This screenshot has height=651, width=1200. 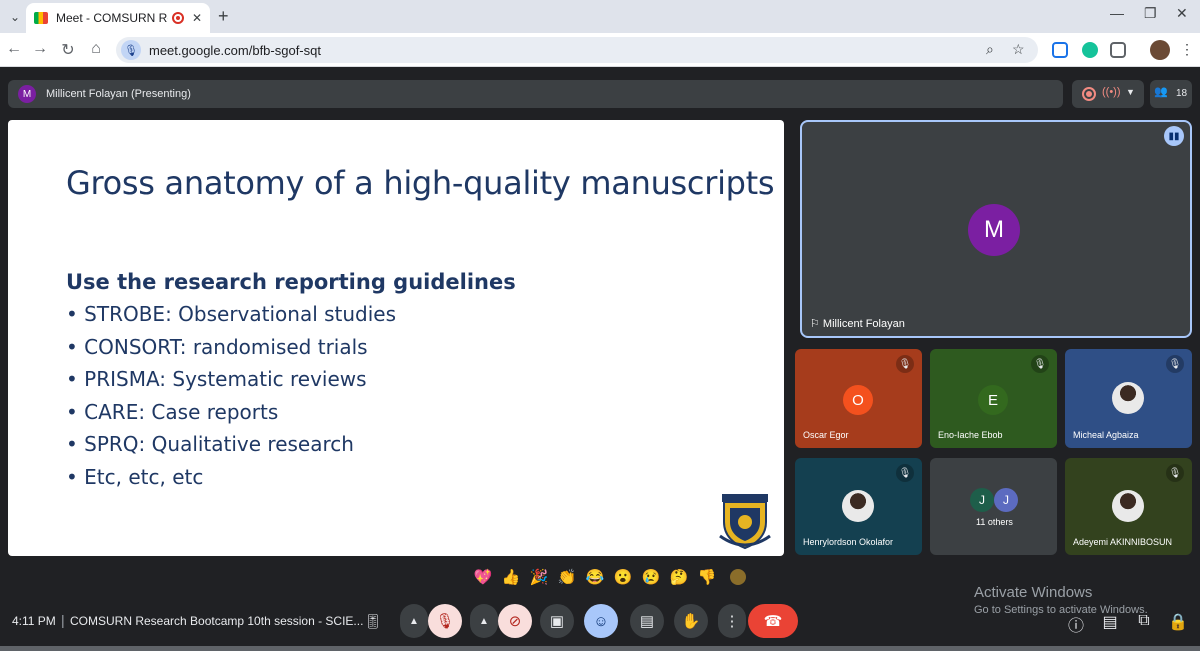 What do you see at coordinates (738, 577) in the screenshot?
I see `skin-tone-icon` at bounding box center [738, 577].